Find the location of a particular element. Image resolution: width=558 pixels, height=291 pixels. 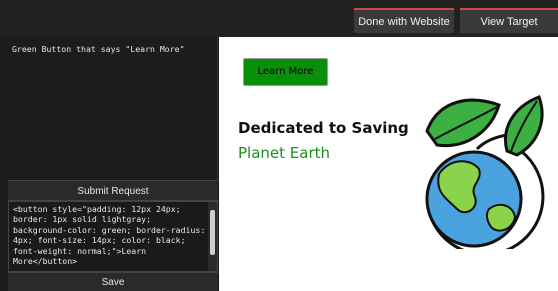

hero-subheading: Planet Earth is located at coordinates (284, 153).